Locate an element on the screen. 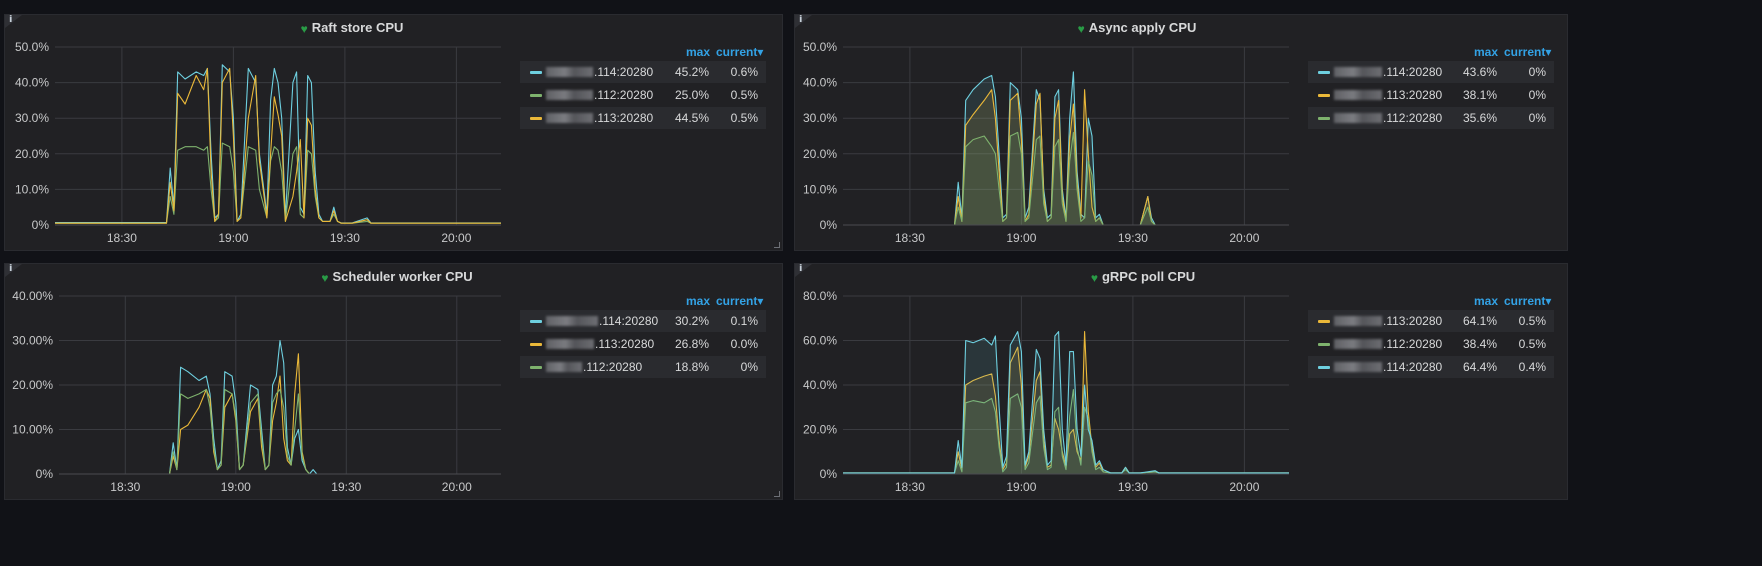 The width and height of the screenshot is (1762, 566). y-tick-label: 60.0% is located at coordinates (820, 341).